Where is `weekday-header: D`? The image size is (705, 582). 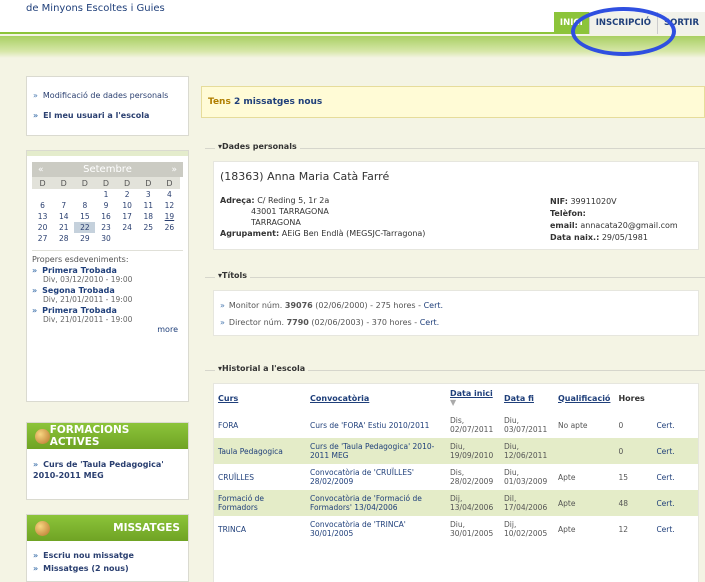 weekday-header: D is located at coordinates (64, 183).